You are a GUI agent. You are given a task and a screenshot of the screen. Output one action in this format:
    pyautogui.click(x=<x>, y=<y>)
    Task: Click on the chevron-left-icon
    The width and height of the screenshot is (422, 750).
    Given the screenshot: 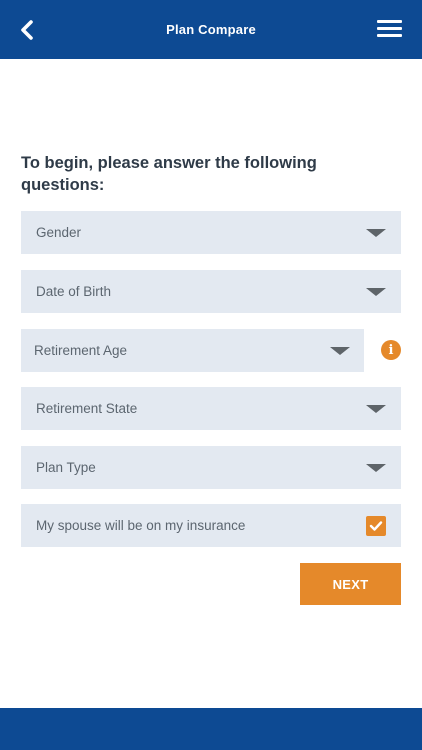 What is the action you would take?
    pyautogui.click(x=27, y=30)
    